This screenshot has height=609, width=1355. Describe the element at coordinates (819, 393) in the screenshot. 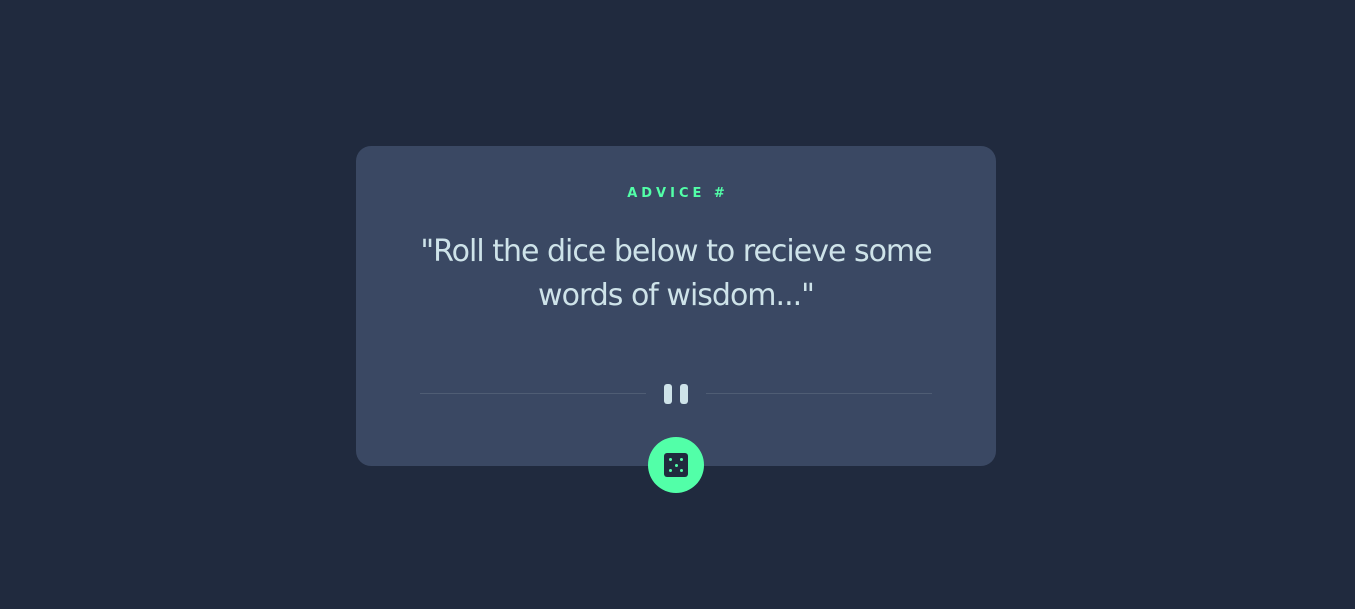

I see `divider-line-right` at that location.